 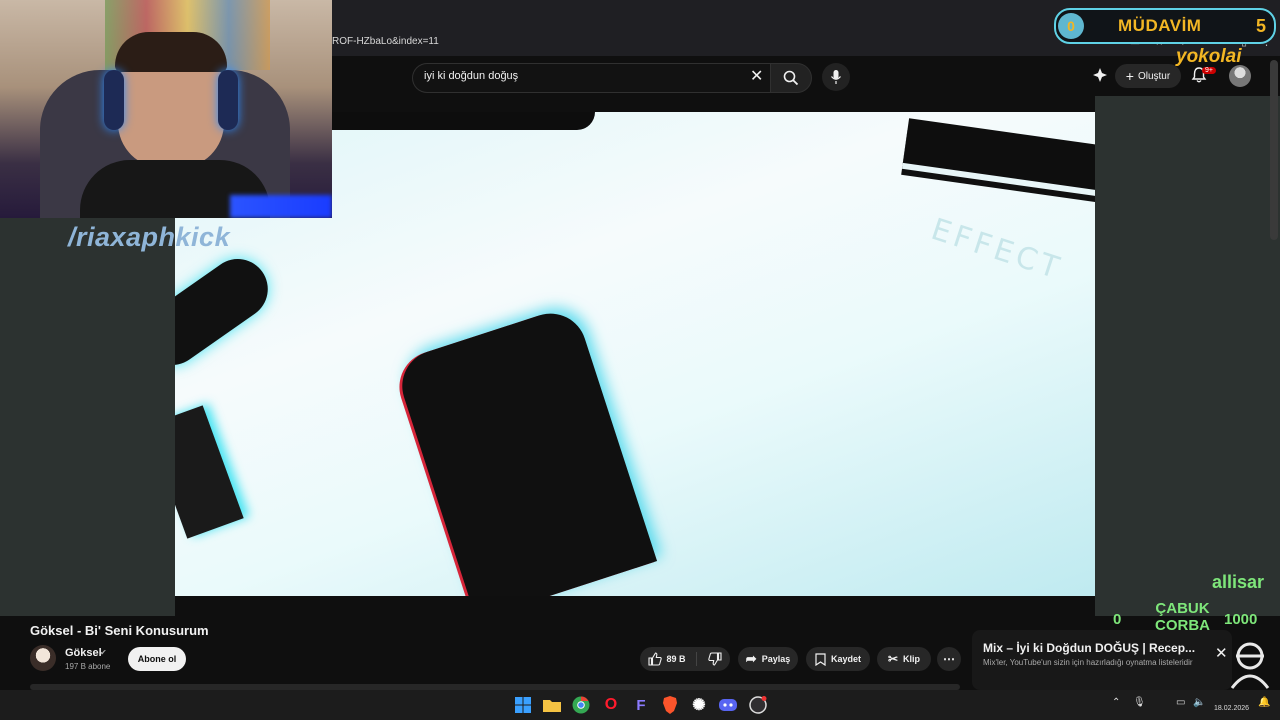 I want to click on brave-icon, so click(x=670, y=705).